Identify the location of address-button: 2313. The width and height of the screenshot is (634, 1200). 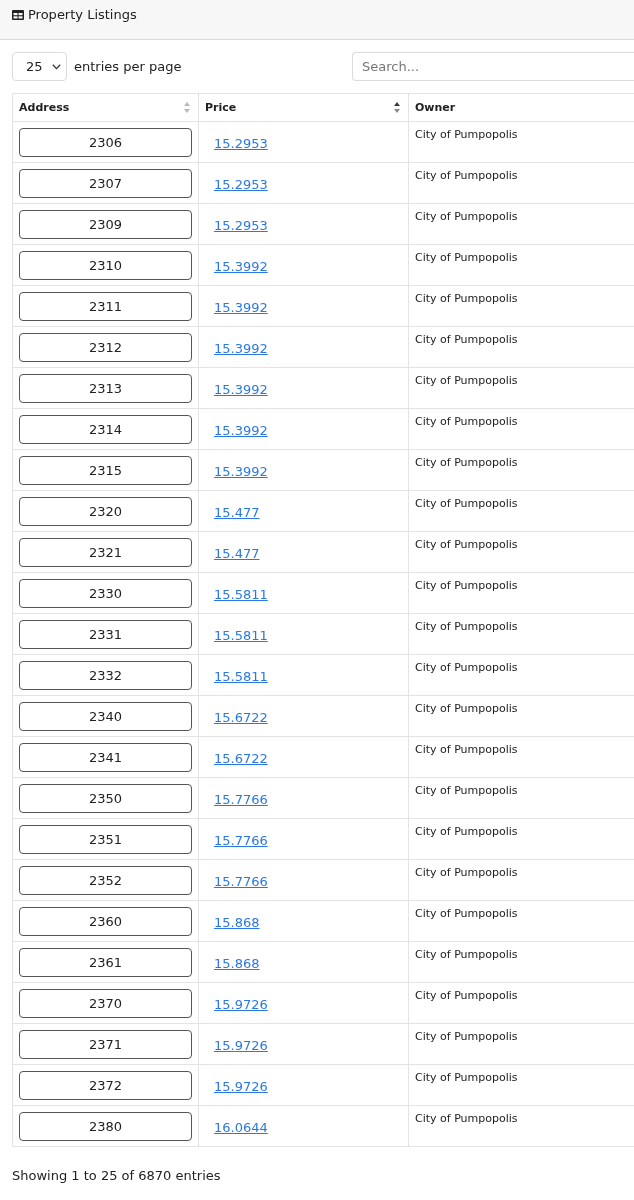
(105, 388).